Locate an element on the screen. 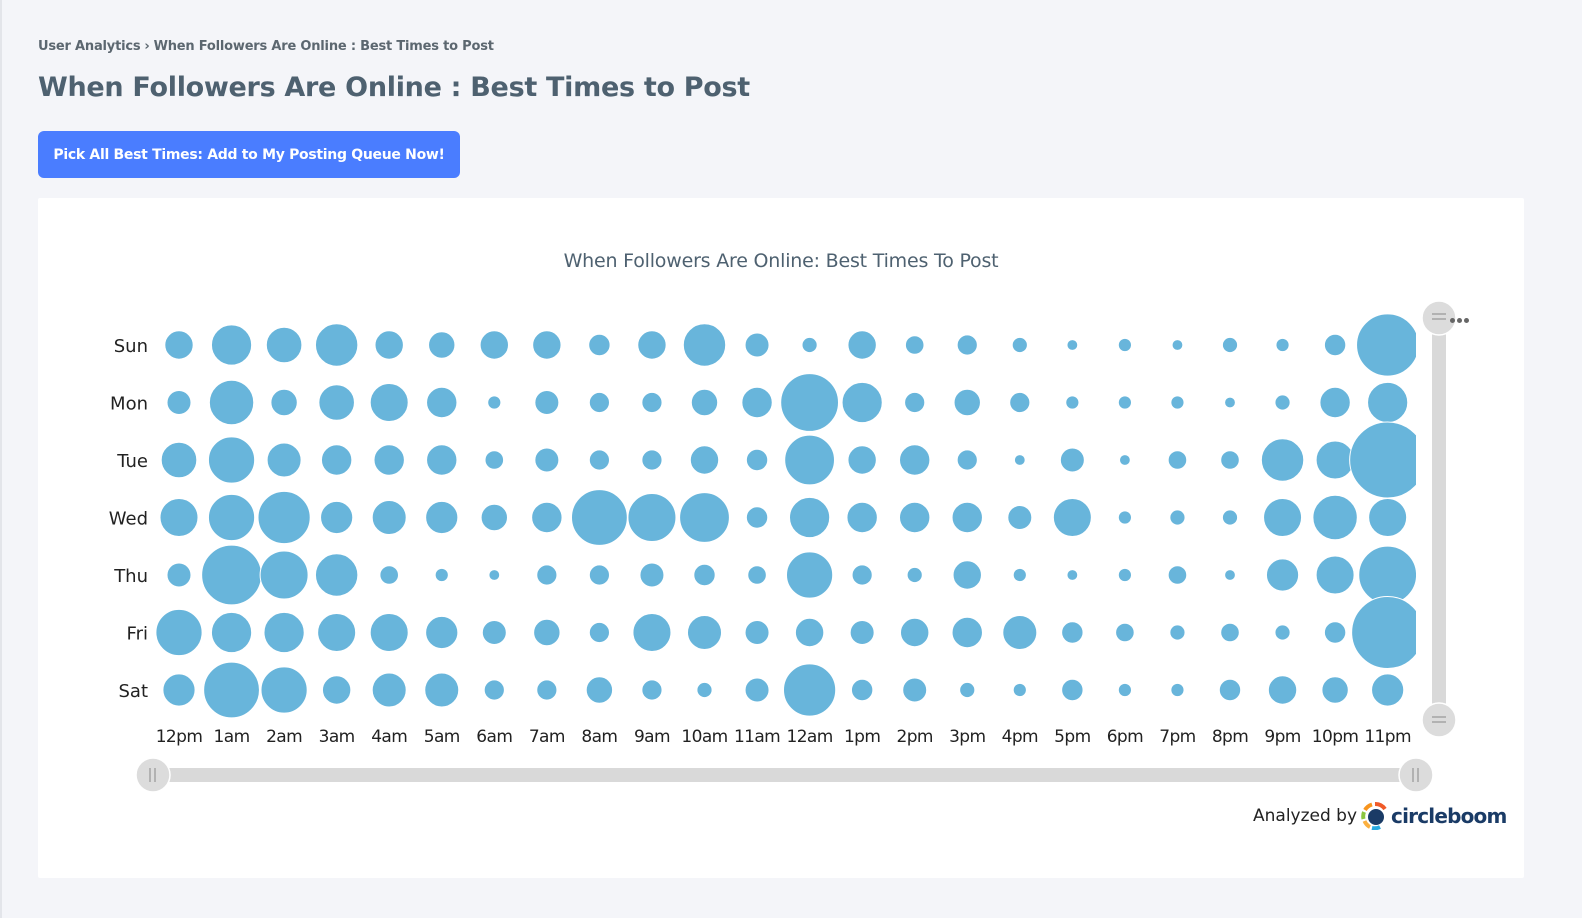 The image size is (1582, 918). bubble-sun-9pm is located at coordinates (1282, 345).